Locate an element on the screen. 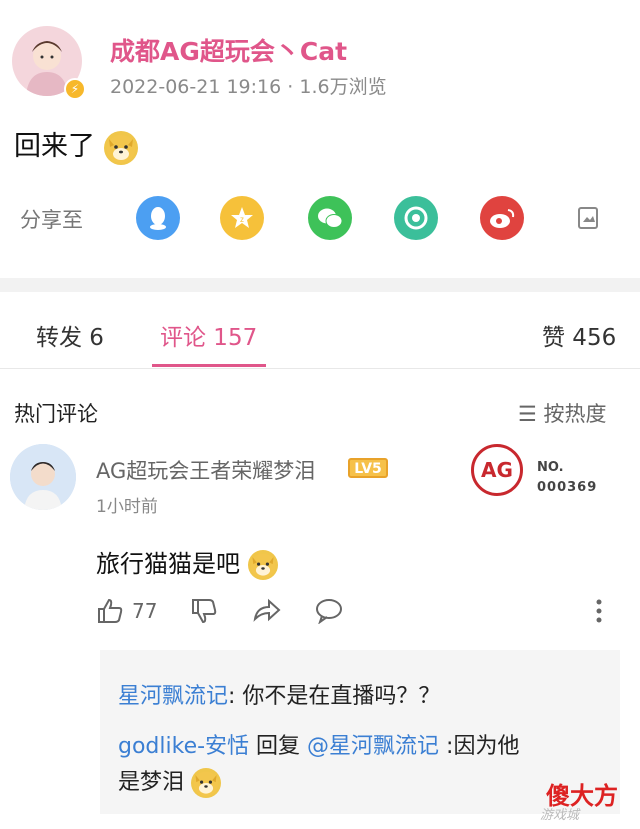  more-vertical-icon is located at coordinates (599, 611).